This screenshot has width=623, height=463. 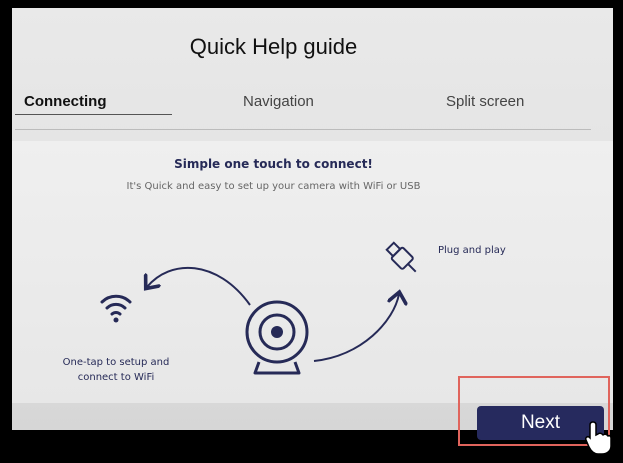 I want to click on hand-cursor-icon, so click(x=598, y=438).